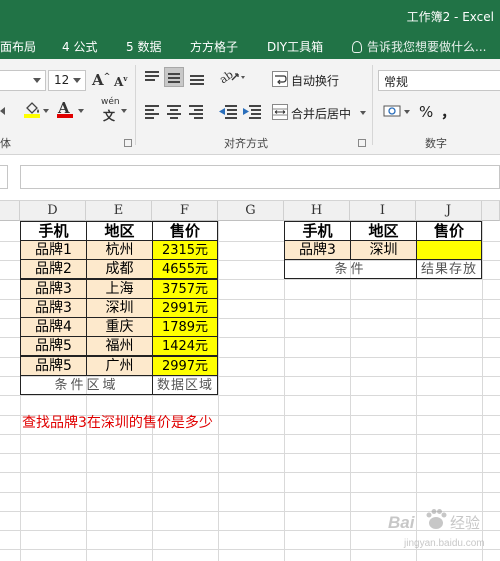 The height and width of the screenshot is (561, 500). I want to click on cell-city: 深圳, so click(119, 308).